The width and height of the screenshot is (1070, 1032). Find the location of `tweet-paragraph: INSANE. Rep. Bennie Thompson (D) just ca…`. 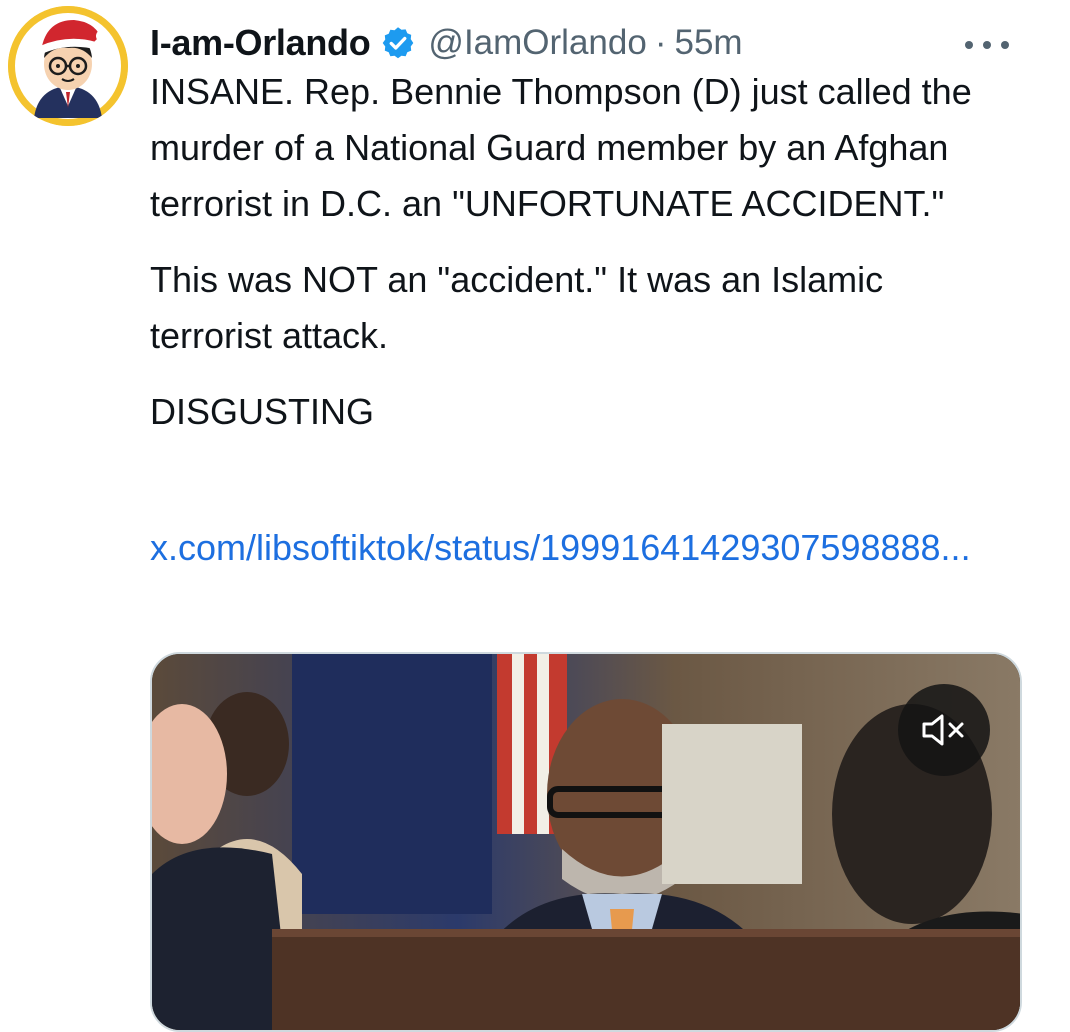

tweet-paragraph: INSANE. Rep. Bennie Thompson (D) just ca… is located at coordinates (561, 147).